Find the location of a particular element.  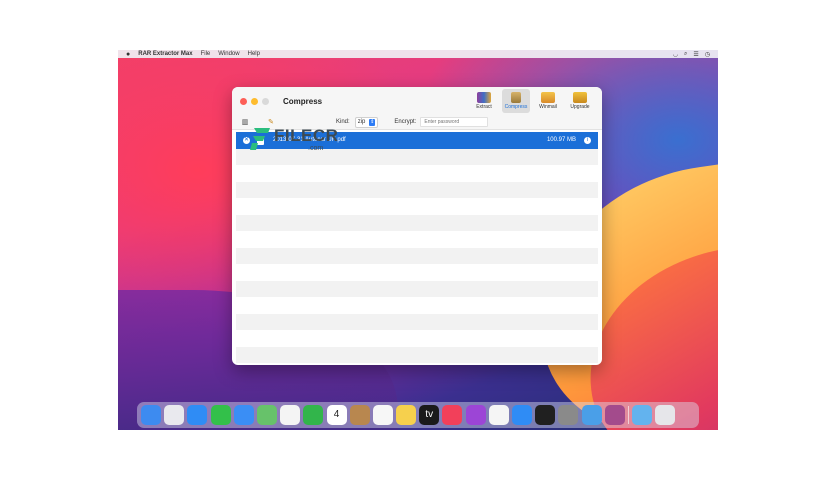

downloads-folder-icon is located at coordinates (641, 415).